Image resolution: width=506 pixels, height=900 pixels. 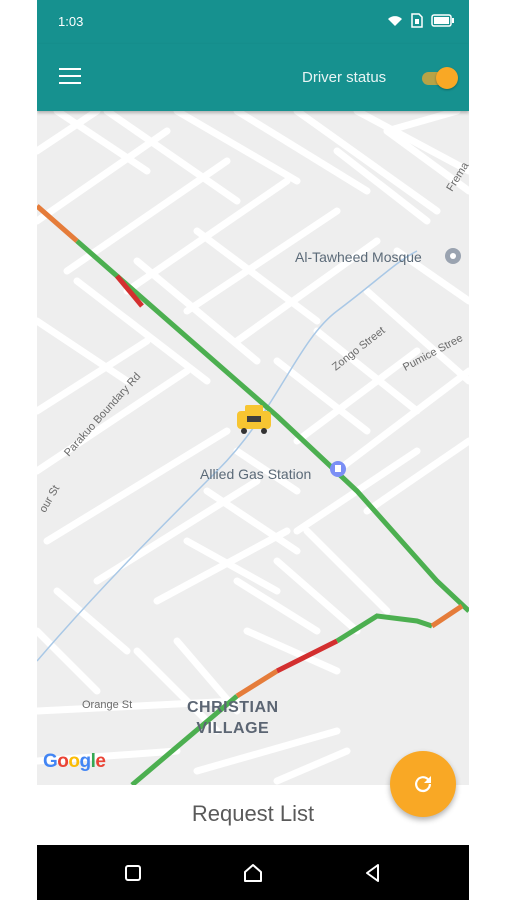 What do you see at coordinates (344, 77) in the screenshot?
I see `driver-status-label: Driver status` at bounding box center [344, 77].